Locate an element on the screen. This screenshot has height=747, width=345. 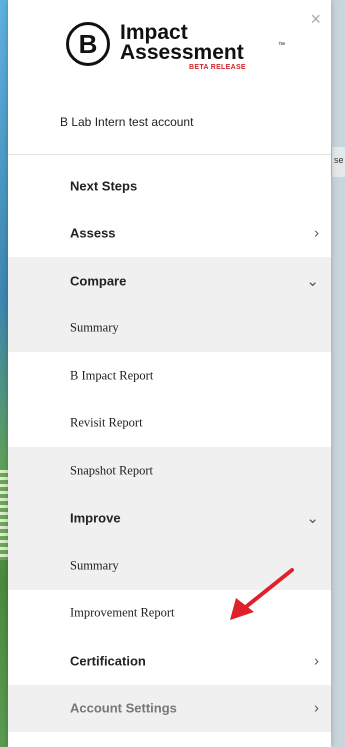
nav-item-label: B Impact Report is located at coordinates (112, 375).